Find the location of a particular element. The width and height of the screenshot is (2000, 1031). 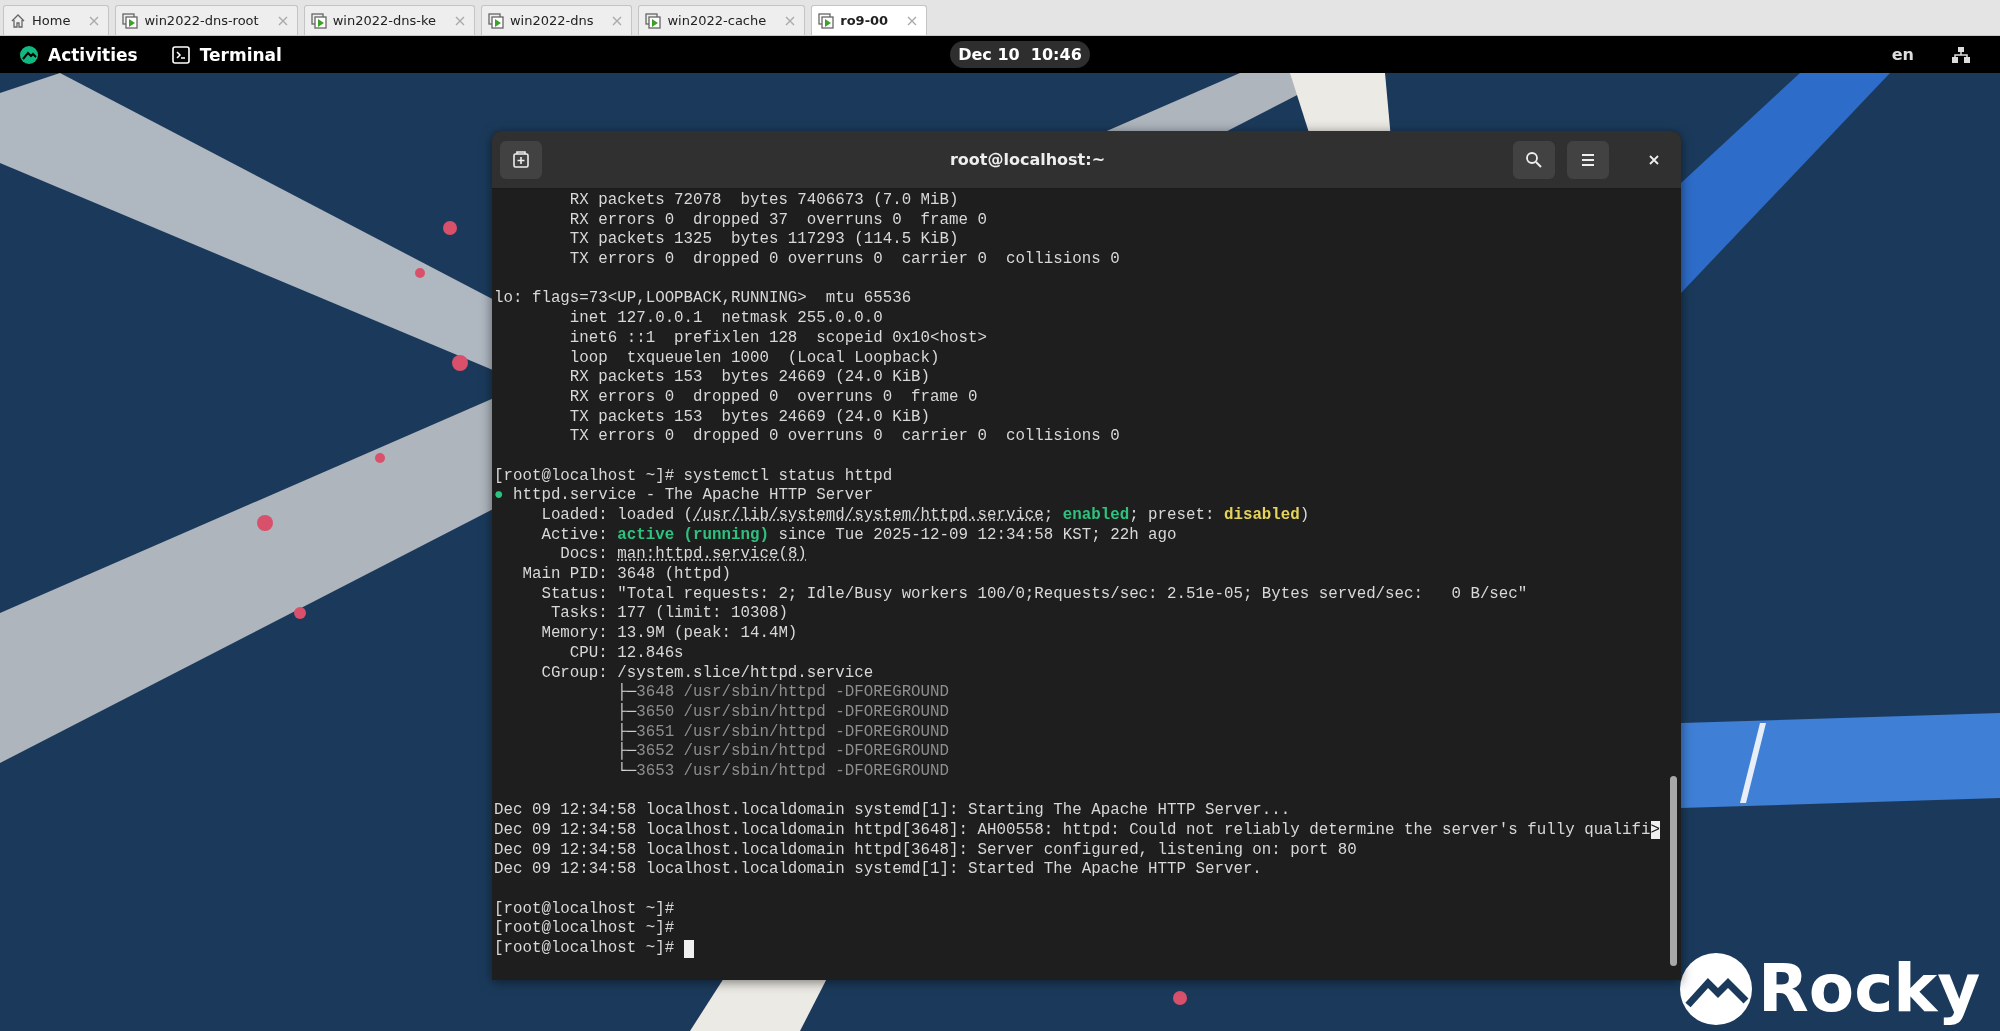

terminal-line: ├─3651 /usr/sbin/httpd -DFOREGROUND is located at coordinates (783, 732).